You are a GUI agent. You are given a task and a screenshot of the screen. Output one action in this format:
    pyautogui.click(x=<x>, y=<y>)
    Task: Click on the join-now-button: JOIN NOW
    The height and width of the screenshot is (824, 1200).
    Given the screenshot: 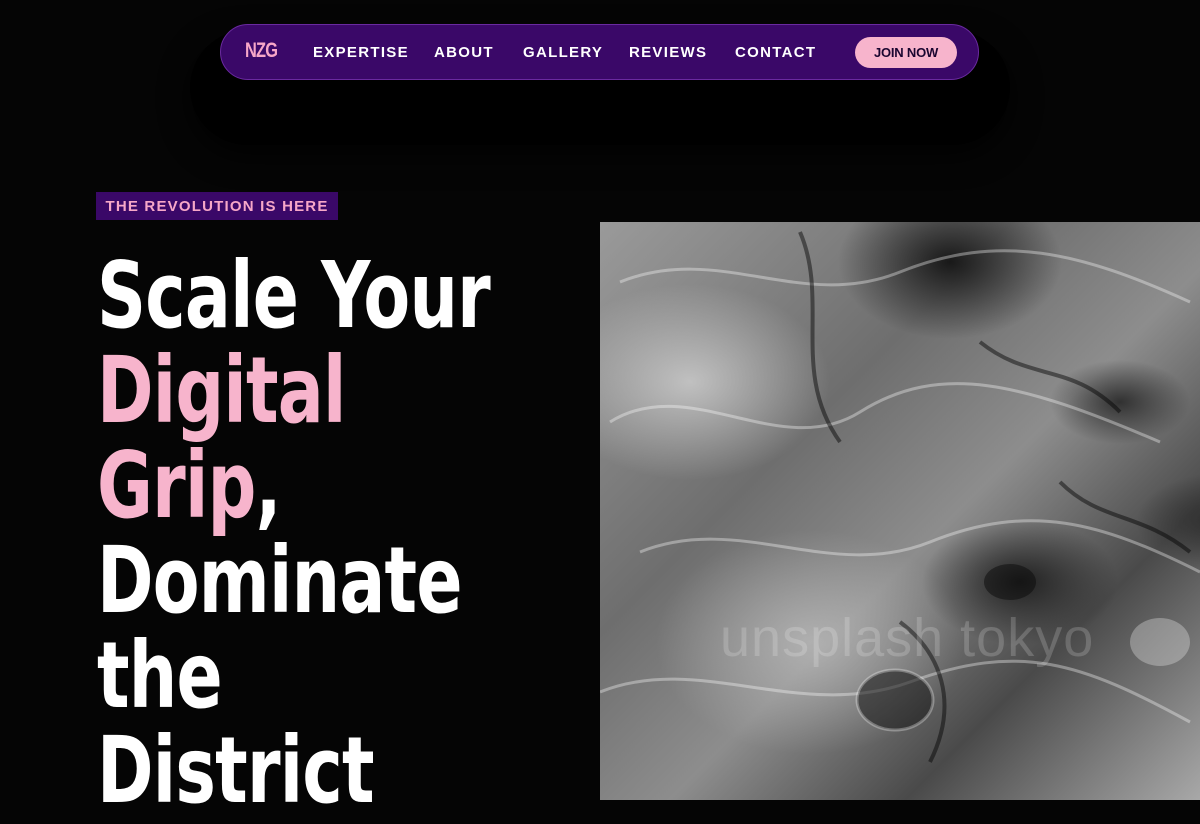 What is the action you would take?
    pyautogui.click(x=906, y=52)
    